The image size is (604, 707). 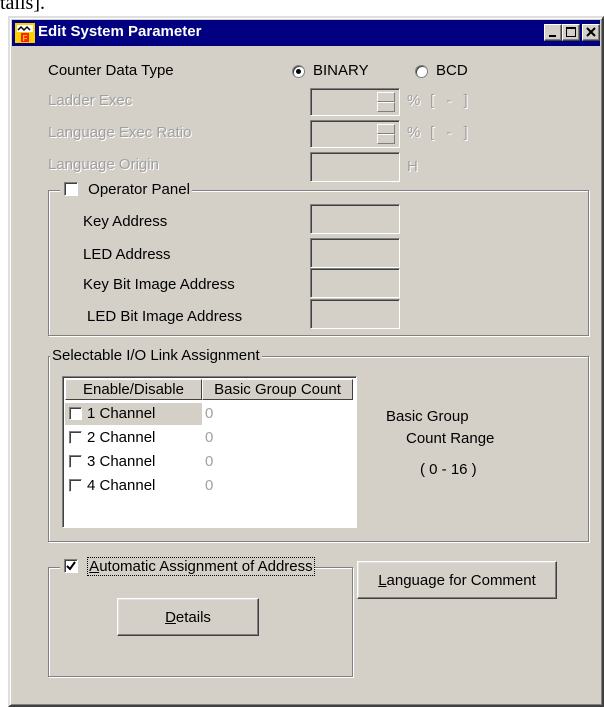 I want to click on ladder-exec-spinner, so click(x=386, y=102).